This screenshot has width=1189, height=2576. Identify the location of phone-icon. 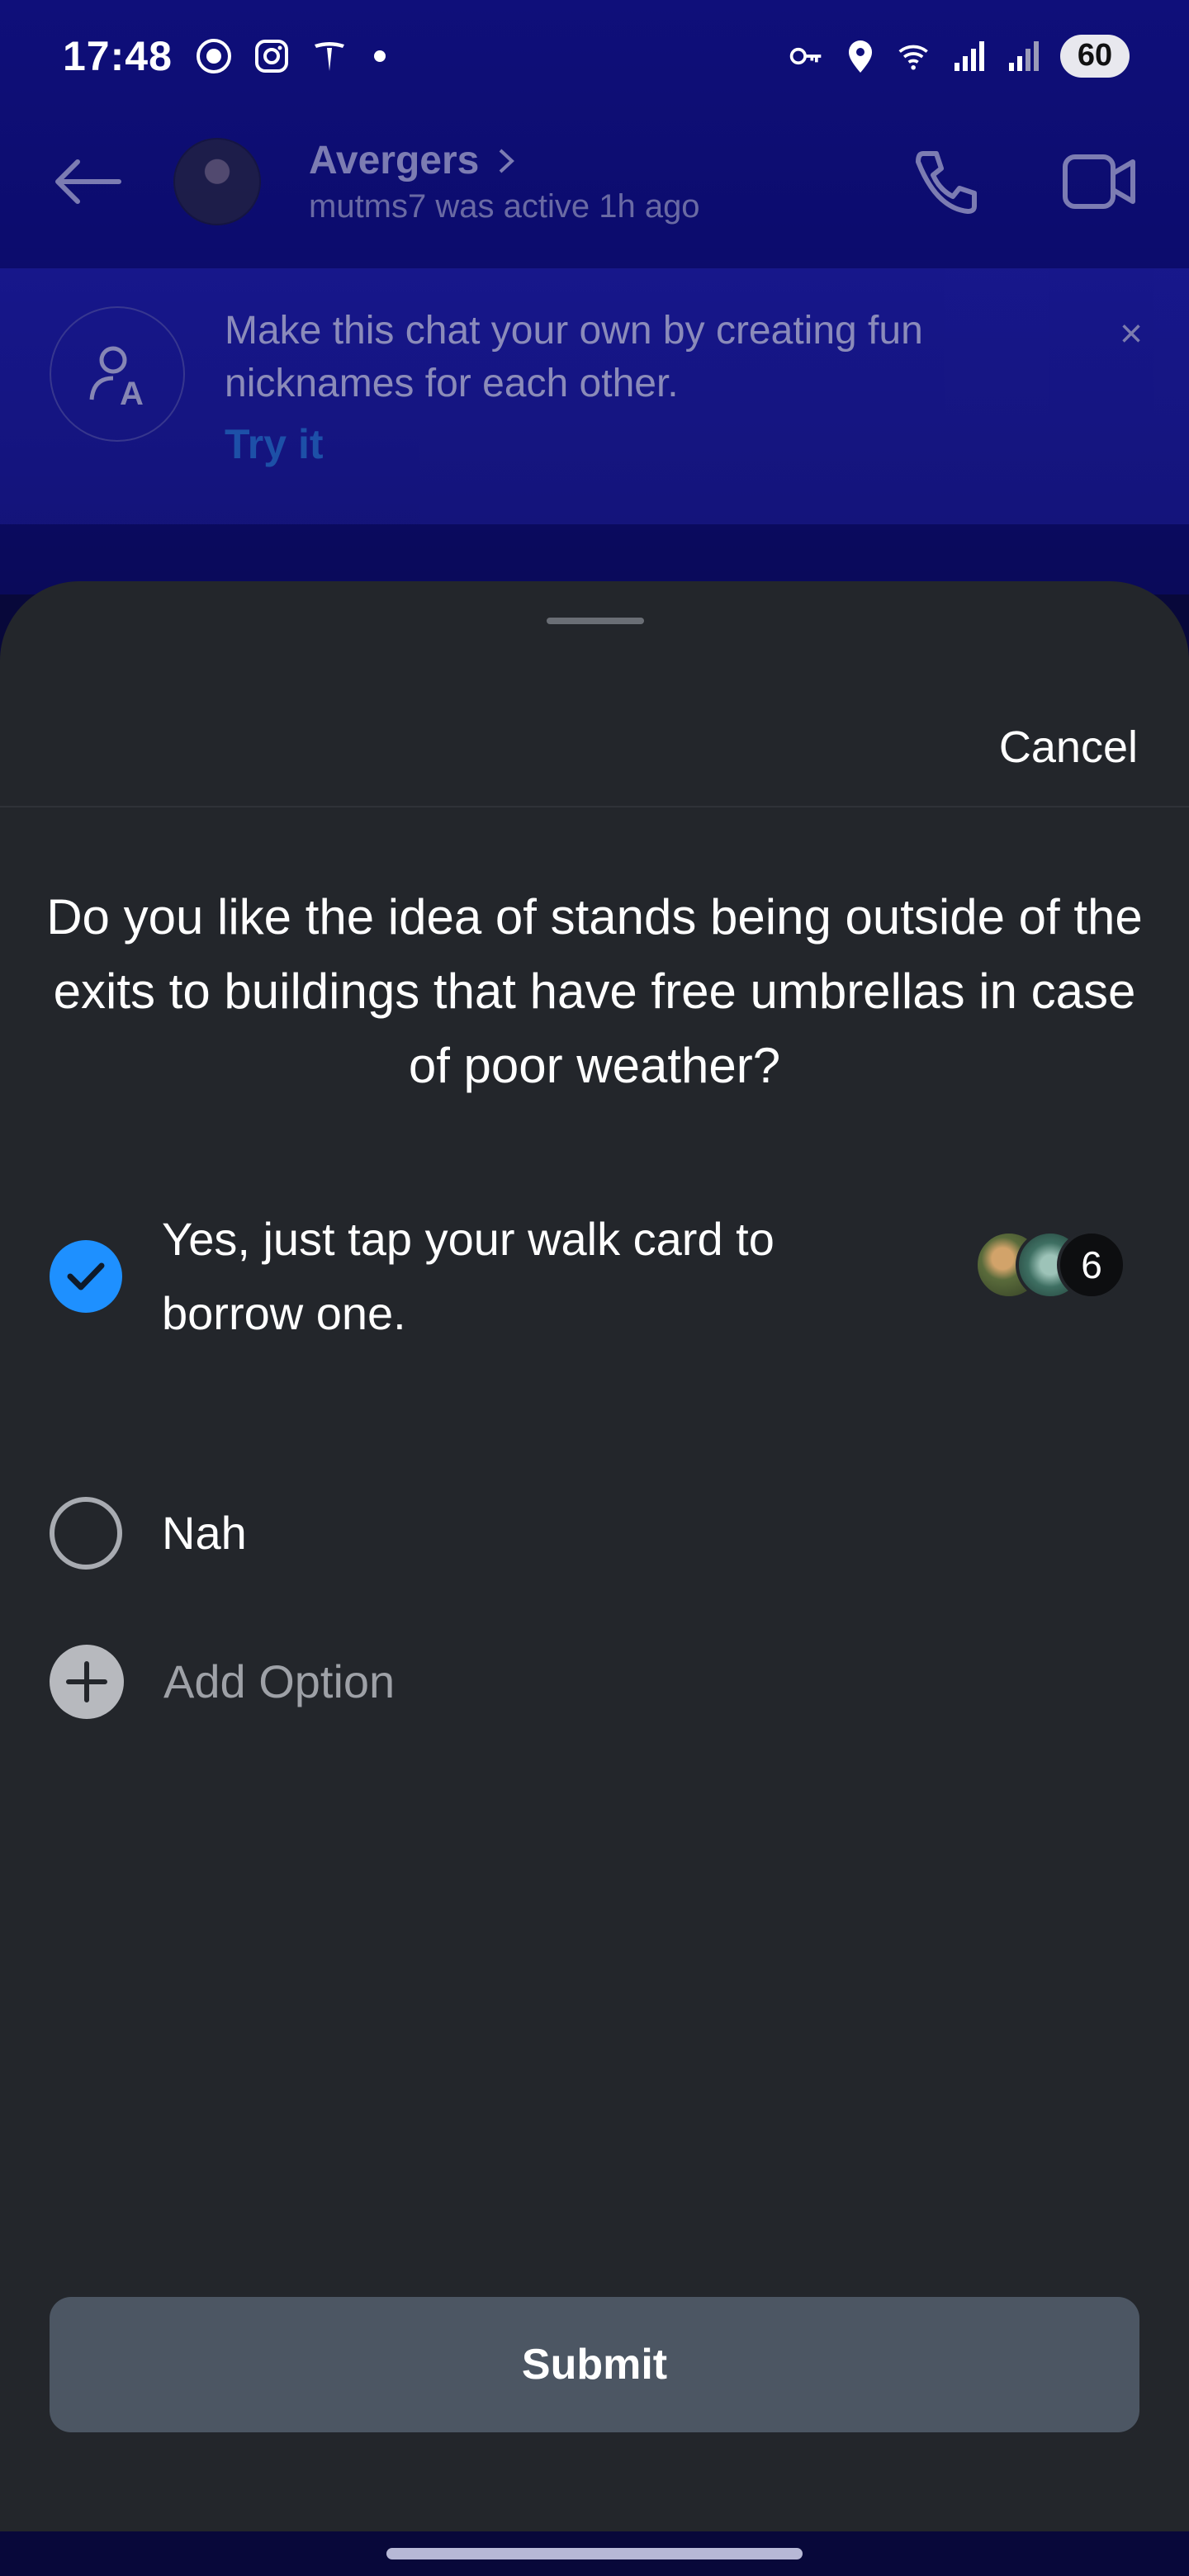
(946, 182).